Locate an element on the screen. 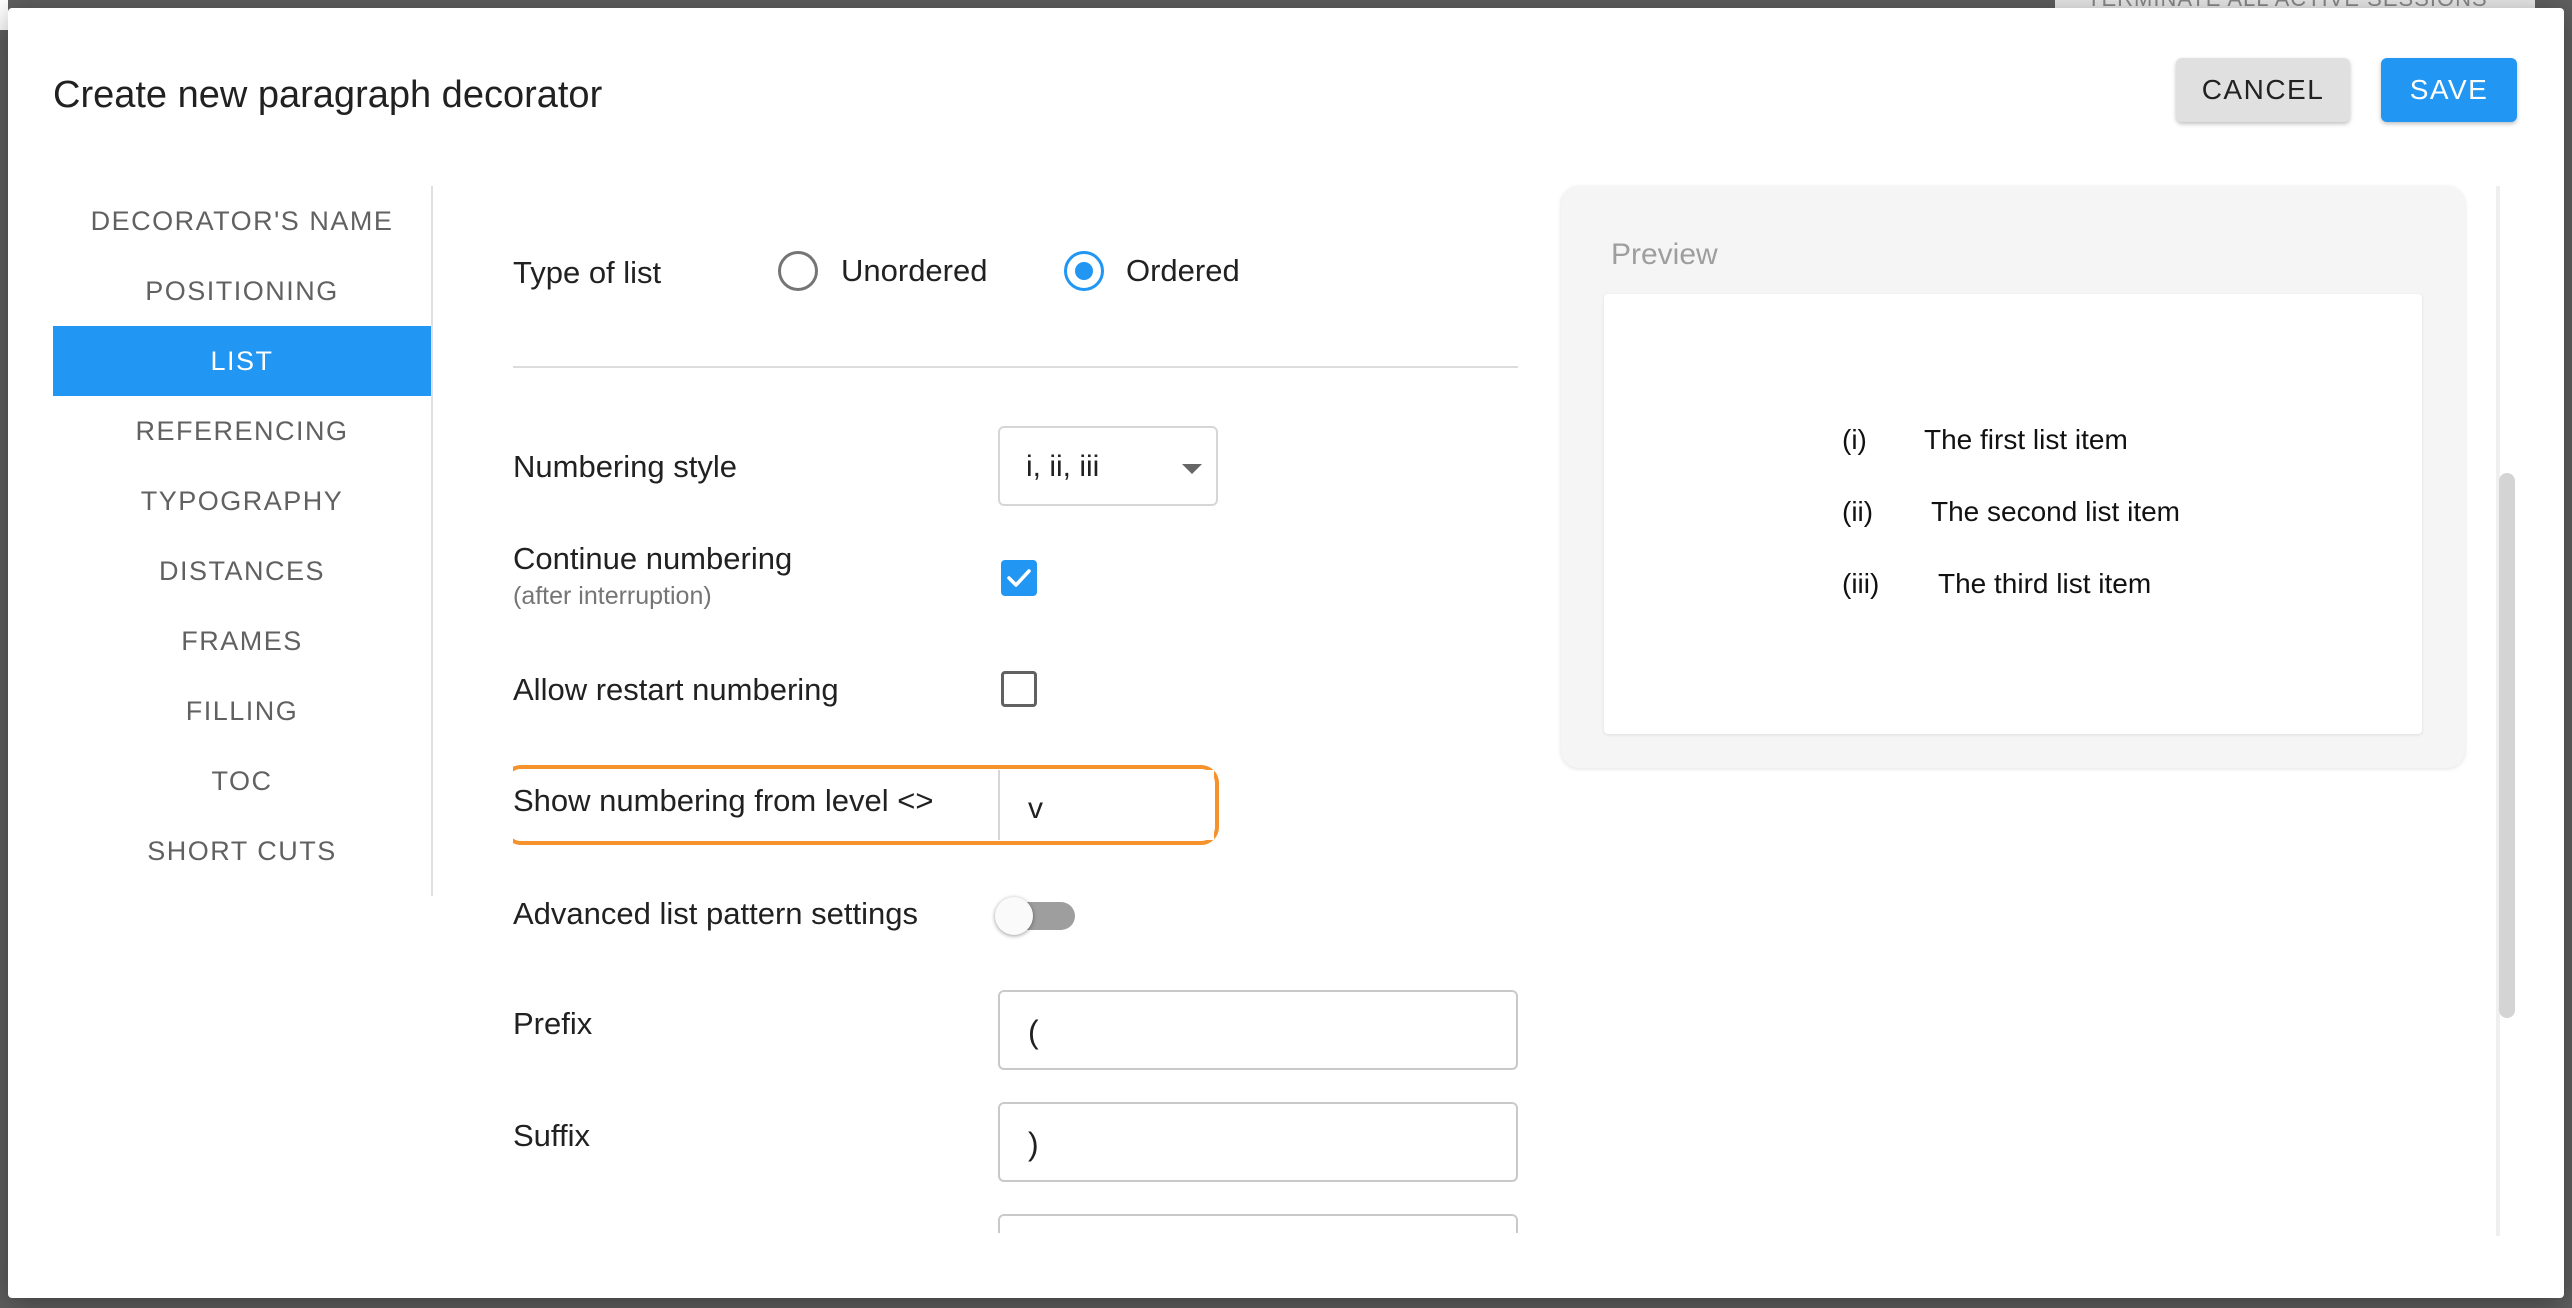 The height and width of the screenshot is (1308, 2572). show-from-level-input: v is located at coordinates (1106, 805).